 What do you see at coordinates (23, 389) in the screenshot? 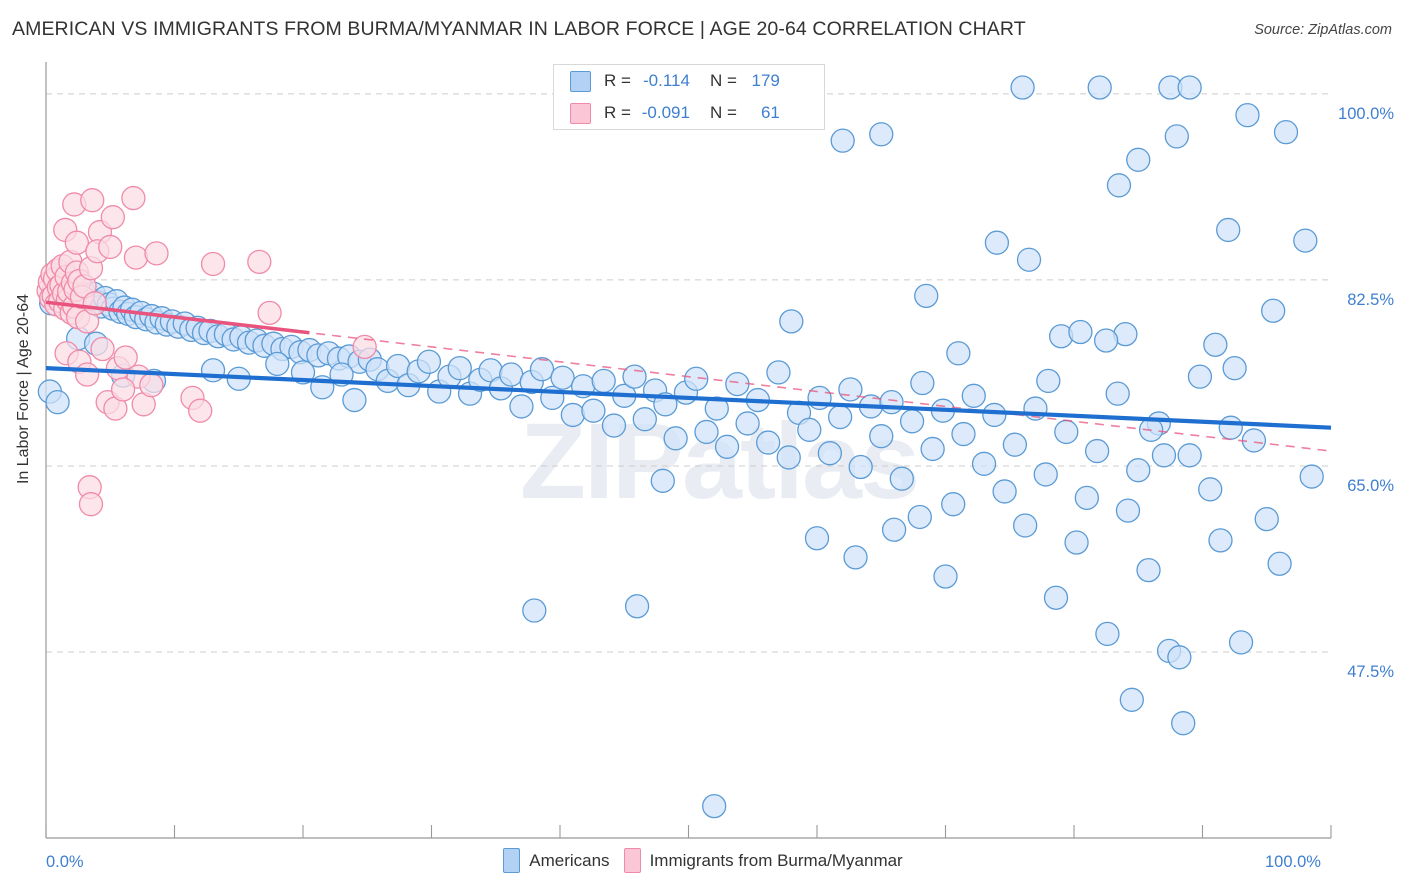
I see `y-axis-title: In Labor Force | Age 20-64` at bounding box center [23, 389].